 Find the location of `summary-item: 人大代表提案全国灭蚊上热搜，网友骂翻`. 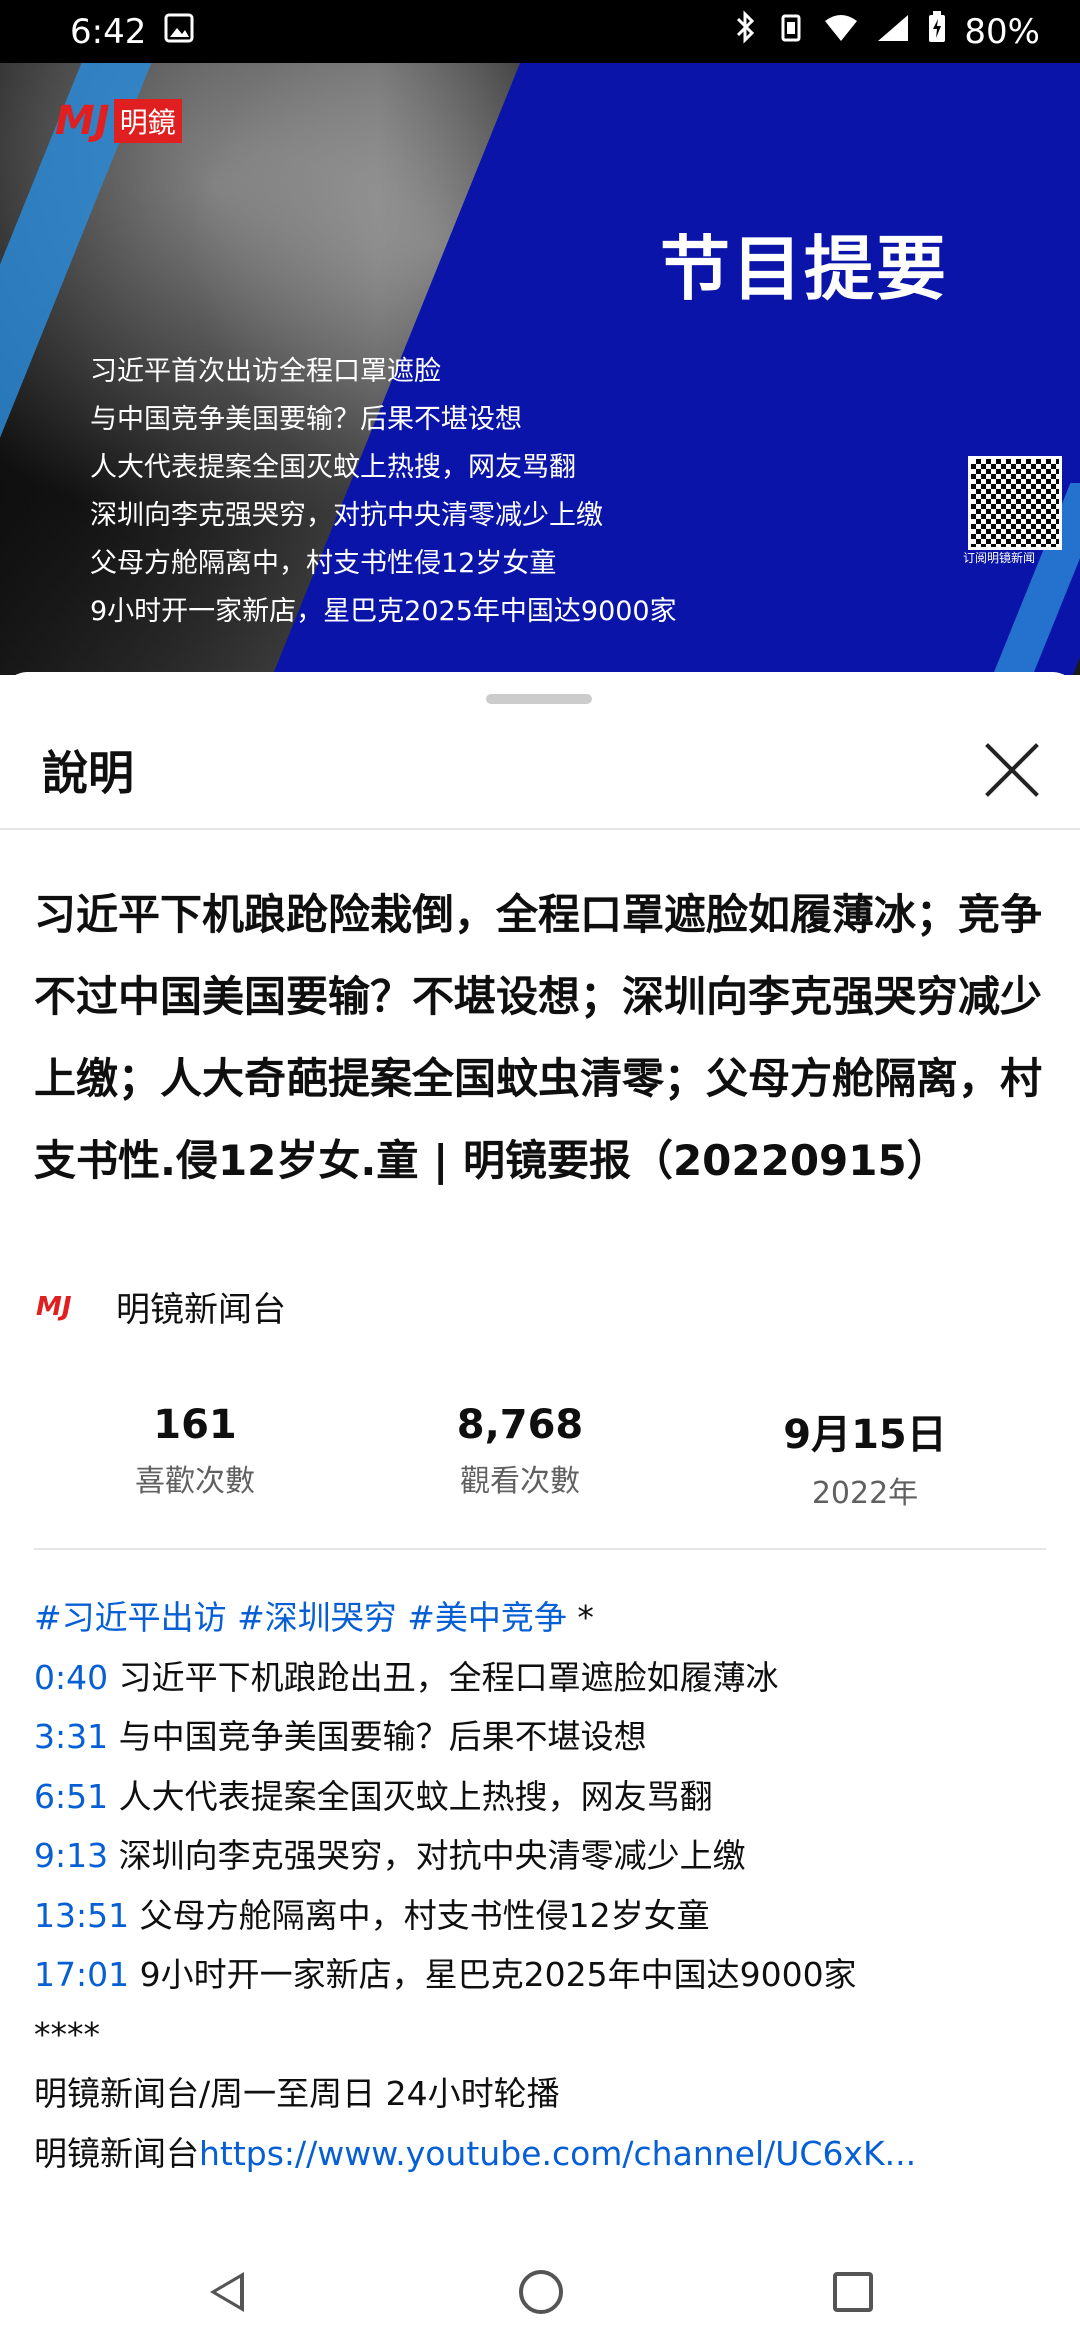

summary-item: 人大代表提案全国灭蚊上热搜，网友骂翻 is located at coordinates (333, 467).